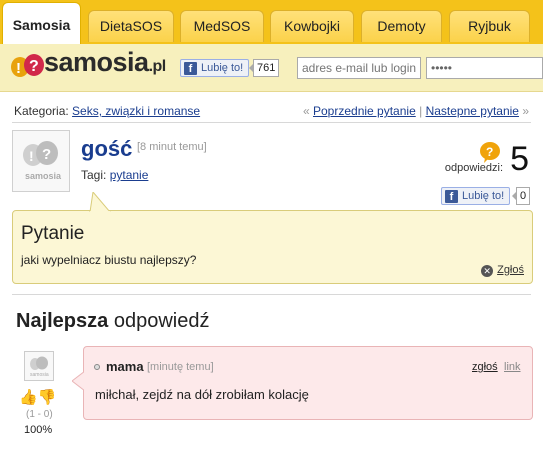  What do you see at coordinates (510, 270) in the screenshot?
I see `report-label: Zgłoś` at bounding box center [510, 270].